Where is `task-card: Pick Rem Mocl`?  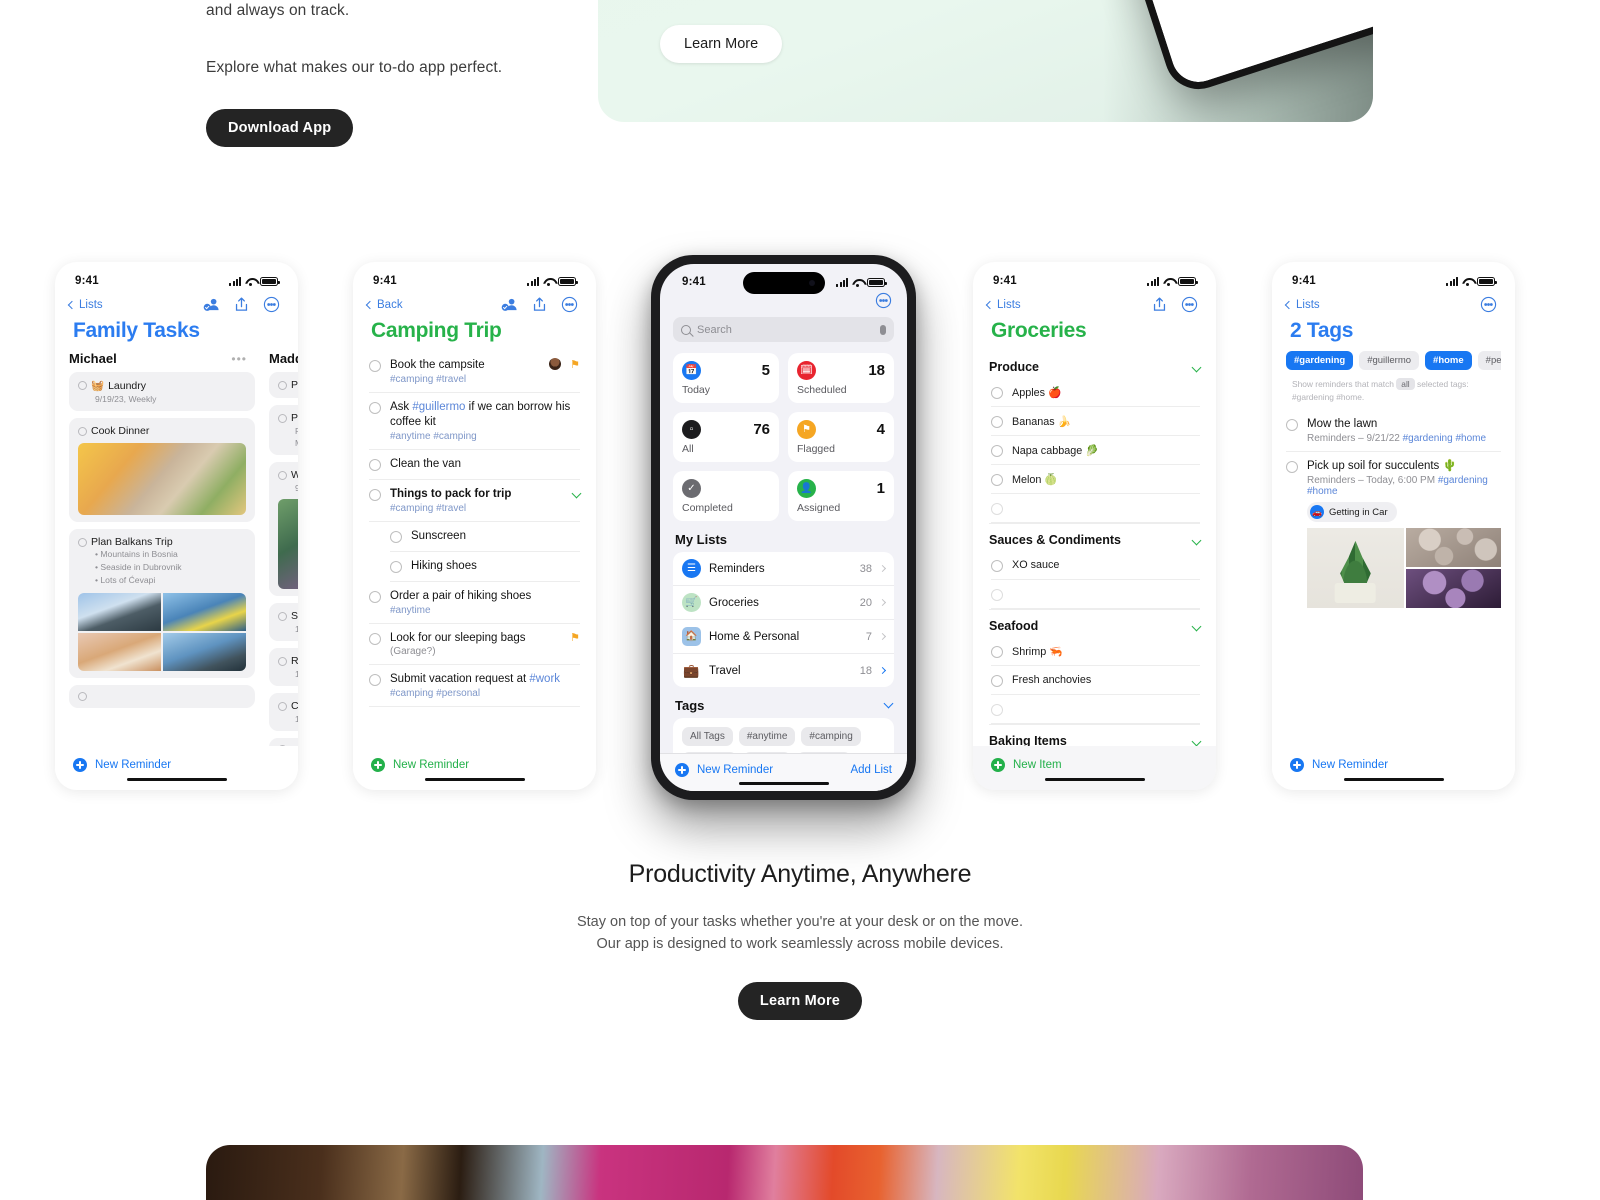 task-card: Pick Rem Mocl is located at coordinates (283, 430).